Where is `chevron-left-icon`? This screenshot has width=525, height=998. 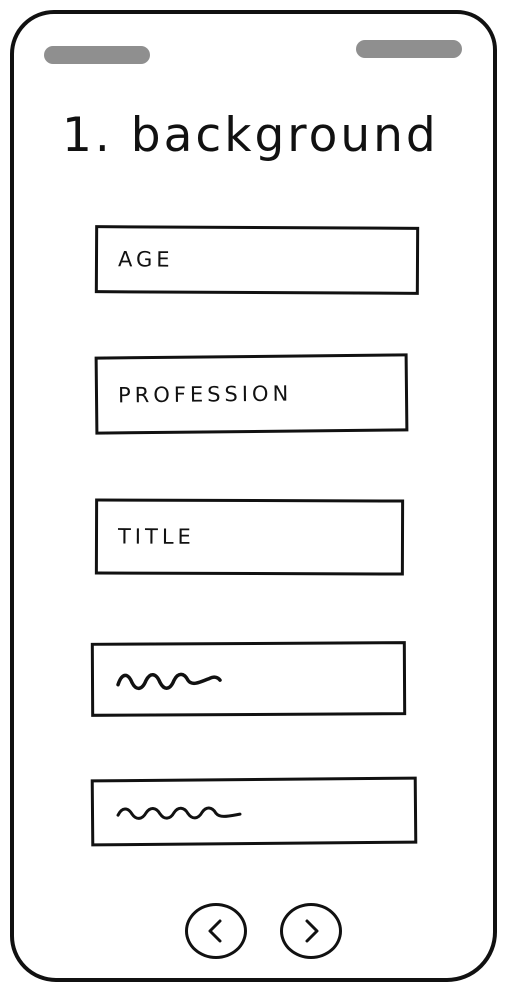
chevron-left-icon is located at coordinates (215, 931).